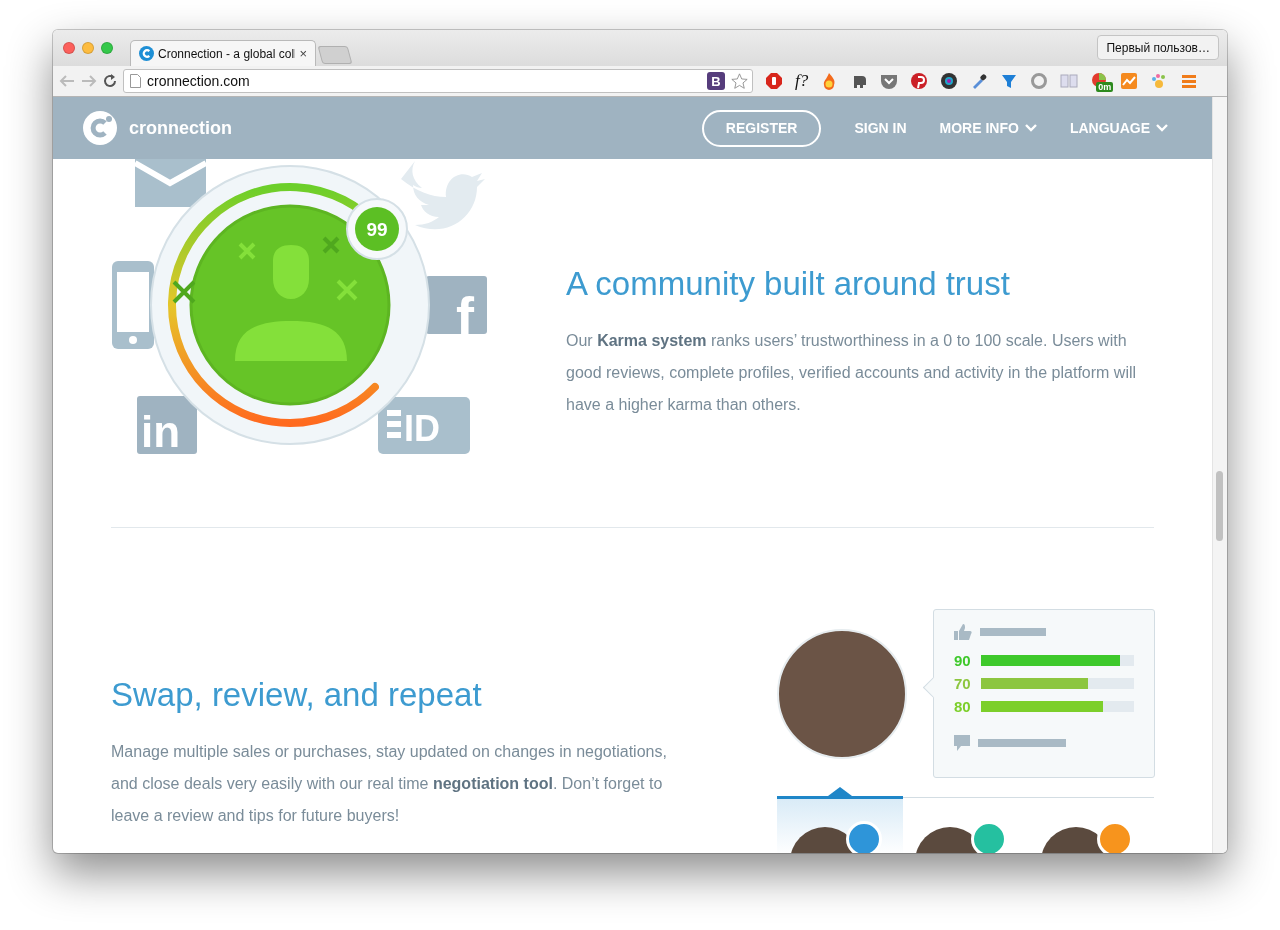 The height and width of the screenshot is (930, 1280). I want to click on line-chart-icon, so click(1129, 81).